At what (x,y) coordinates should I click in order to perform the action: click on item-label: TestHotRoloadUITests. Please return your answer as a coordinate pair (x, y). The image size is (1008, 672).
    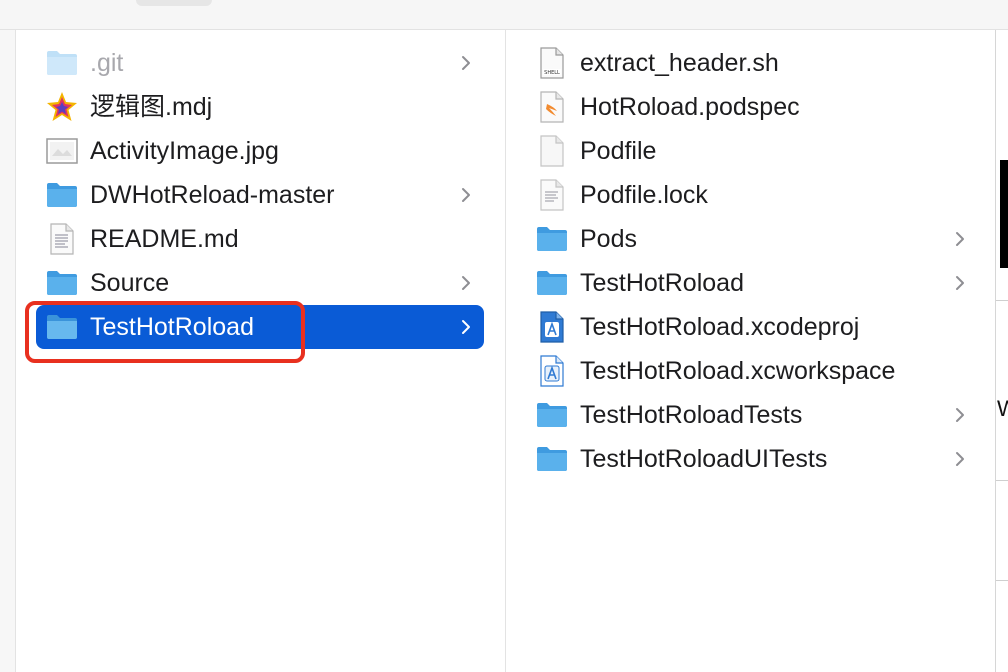
    Looking at the image, I should click on (704, 459).